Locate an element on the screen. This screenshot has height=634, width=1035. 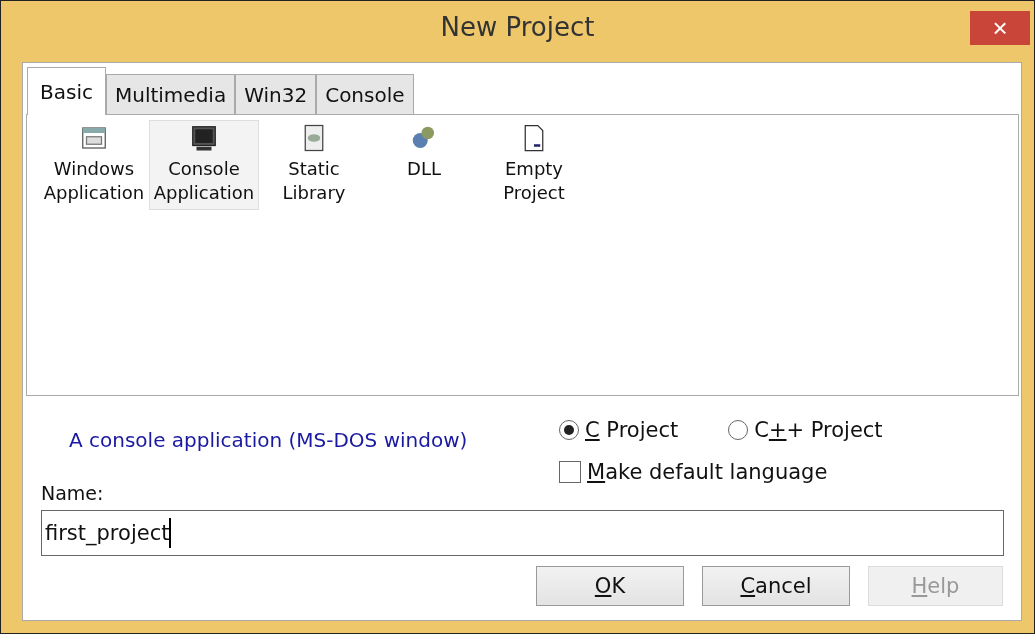
tab: Win32 is located at coordinates (276, 94).